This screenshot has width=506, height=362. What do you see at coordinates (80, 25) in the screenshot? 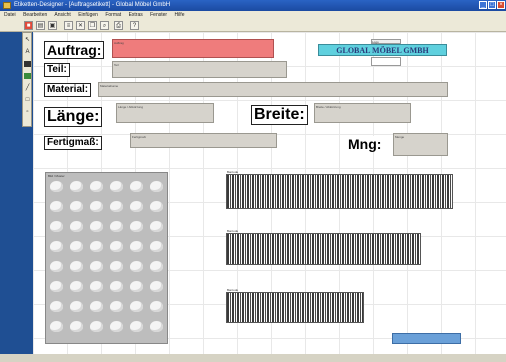
I see `cut-icon: ✕` at bounding box center [80, 25].